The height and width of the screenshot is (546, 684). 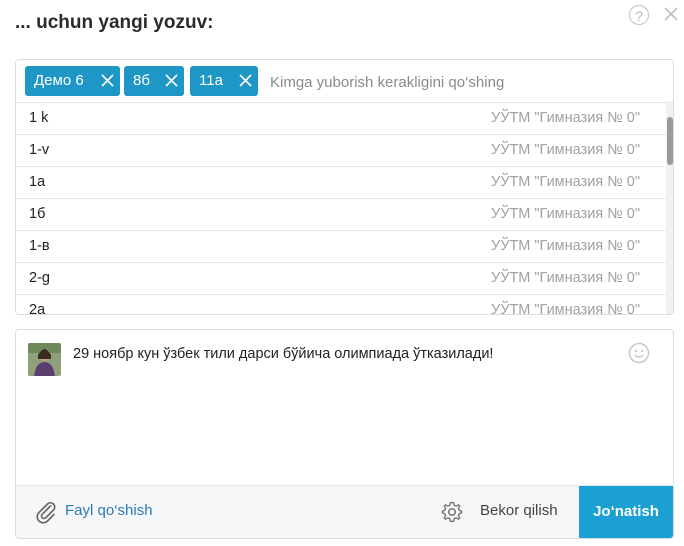 What do you see at coordinates (341, 119) in the screenshot?
I see `list-item: 1 k УЎТМ "Гимназия № 0"` at bounding box center [341, 119].